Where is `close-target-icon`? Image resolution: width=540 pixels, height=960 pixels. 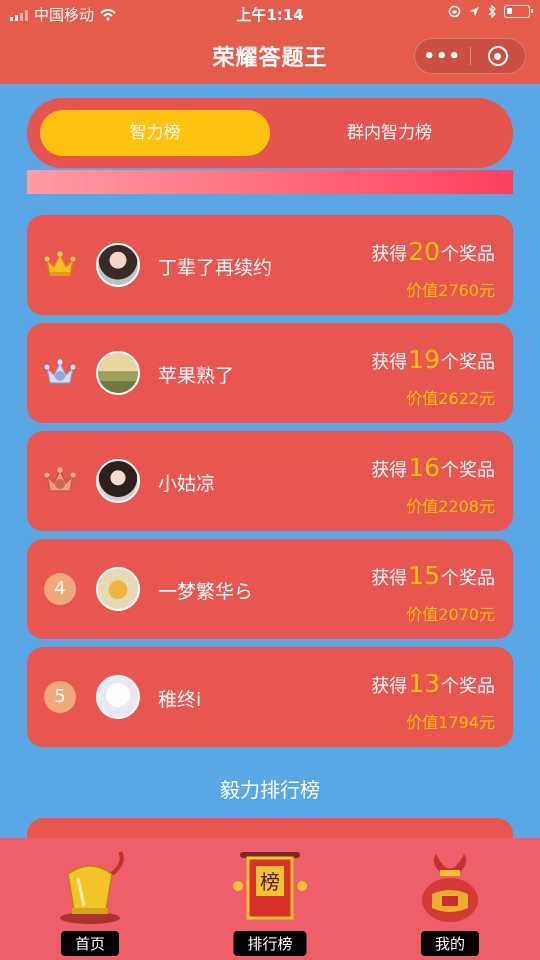
close-target-icon is located at coordinates (497, 56).